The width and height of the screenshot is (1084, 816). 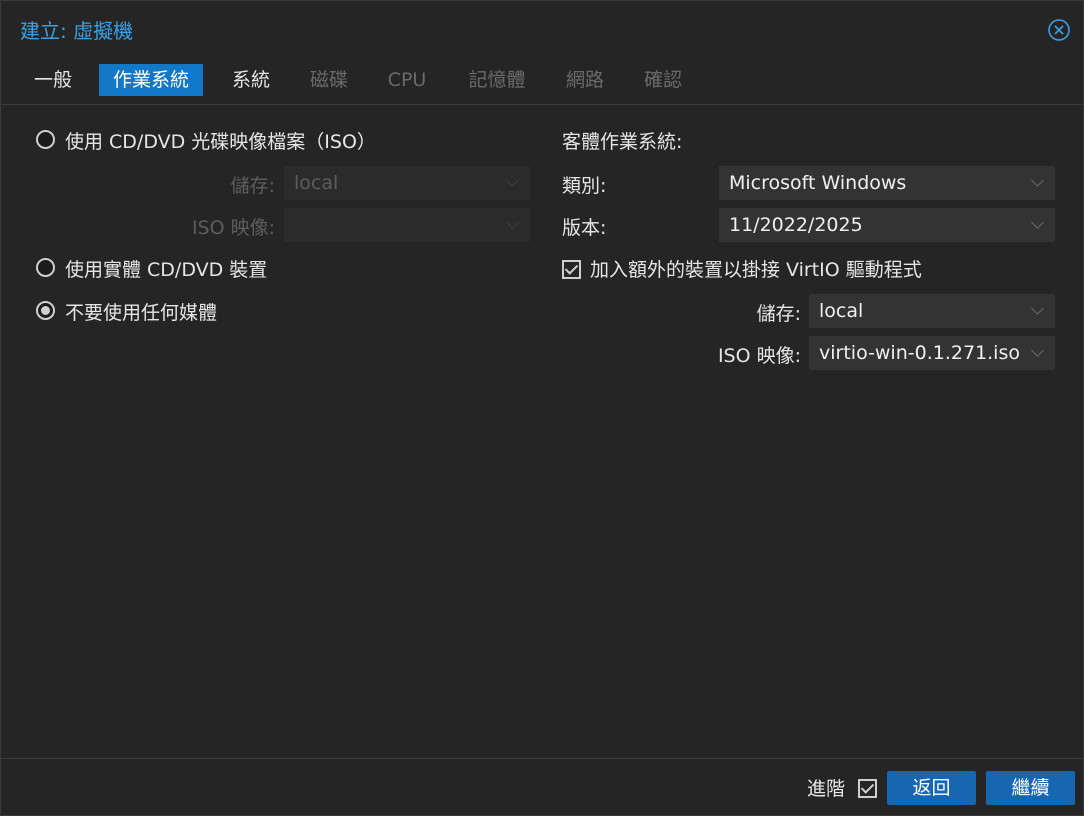 What do you see at coordinates (151, 80) in the screenshot?
I see `tab-os: 作業系統` at bounding box center [151, 80].